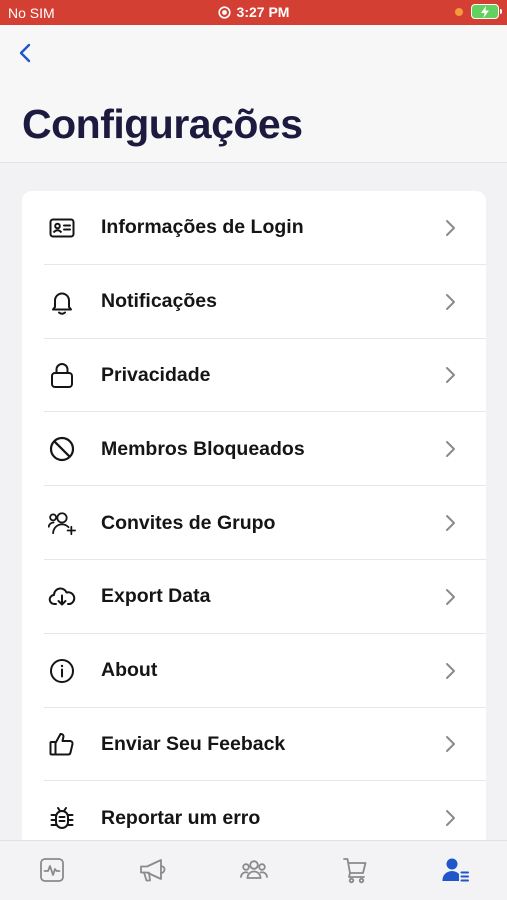  I want to click on battery-icon, so click(486, 11).